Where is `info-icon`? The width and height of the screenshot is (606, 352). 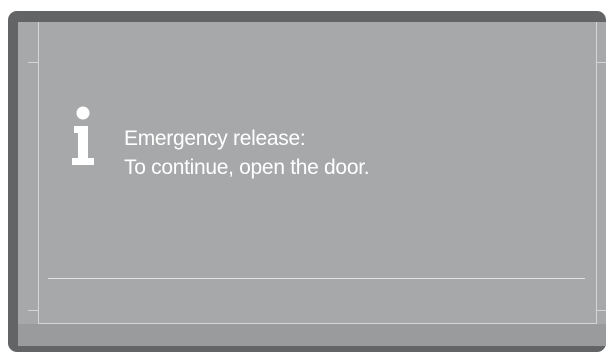
info-icon is located at coordinates (83, 135).